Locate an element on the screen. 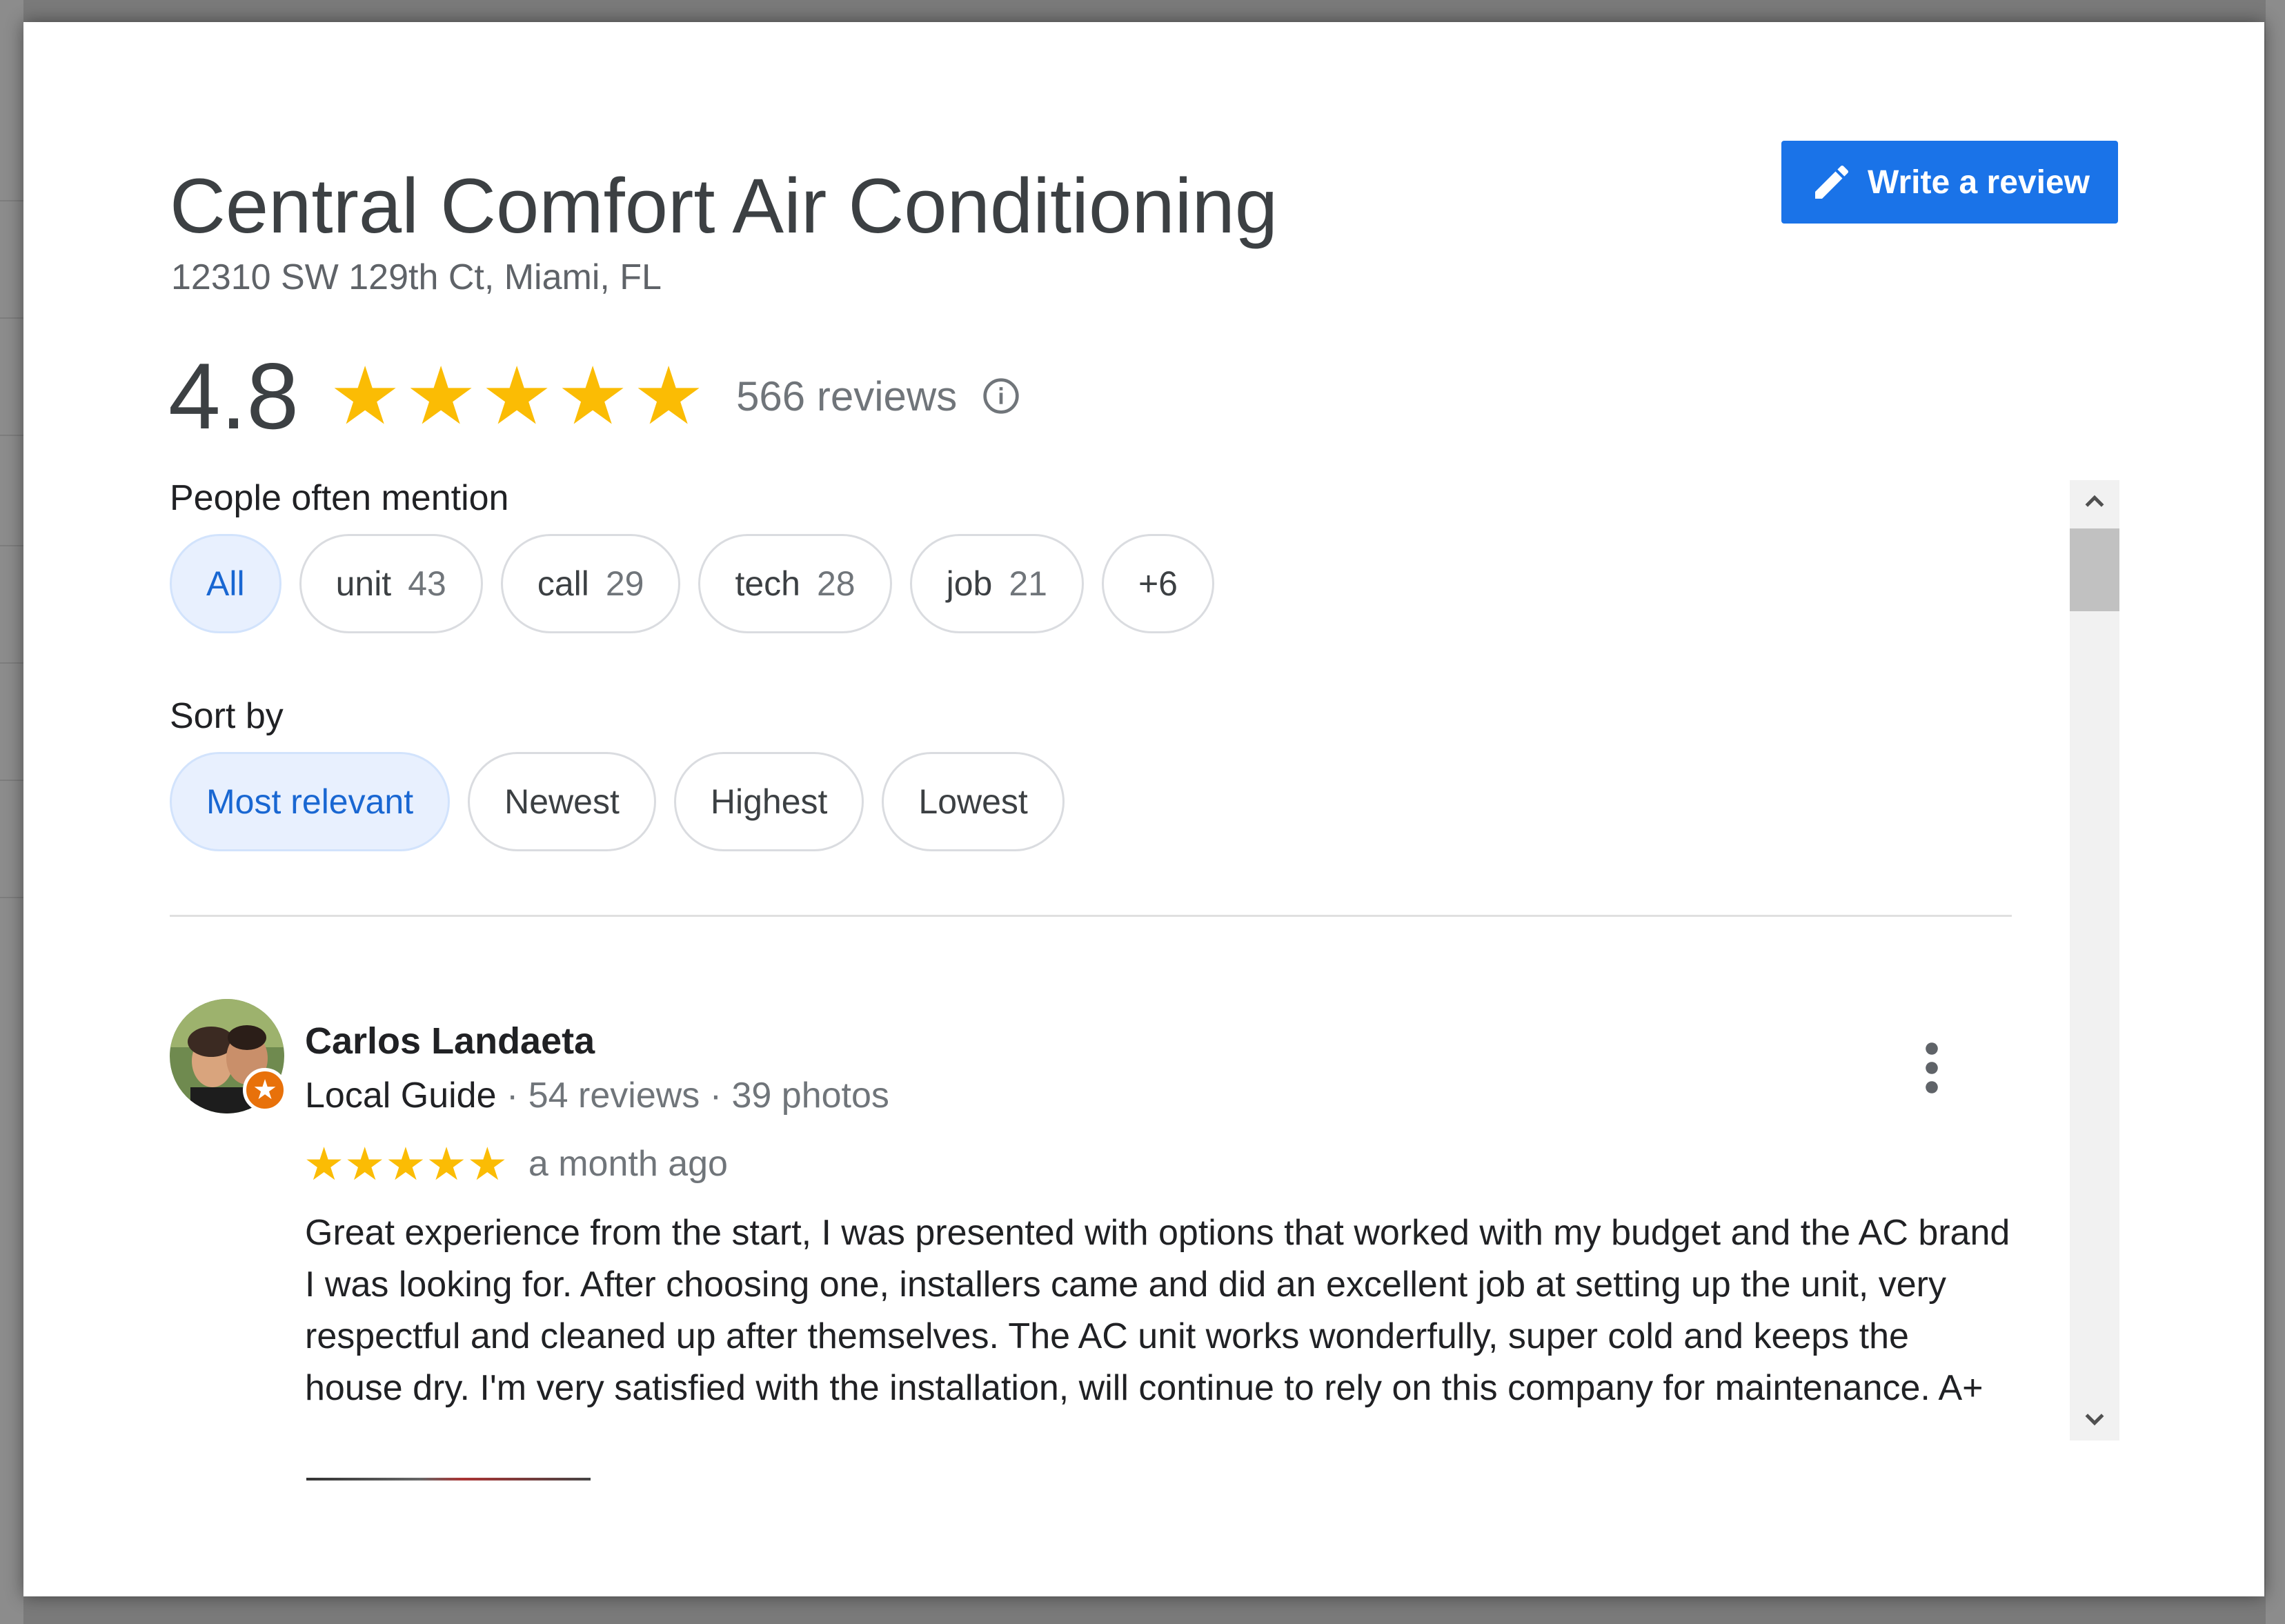 The image size is (2285, 1624). review-time: a month ago is located at coordinates (628, 1164).